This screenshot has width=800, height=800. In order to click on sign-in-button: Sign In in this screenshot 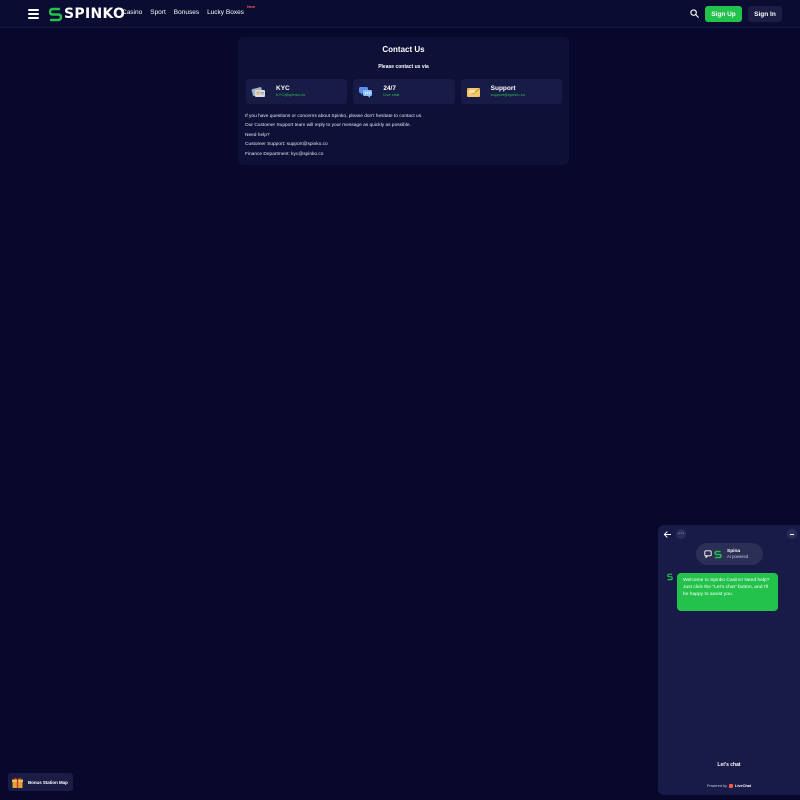, I will do `click(765, 14)`.